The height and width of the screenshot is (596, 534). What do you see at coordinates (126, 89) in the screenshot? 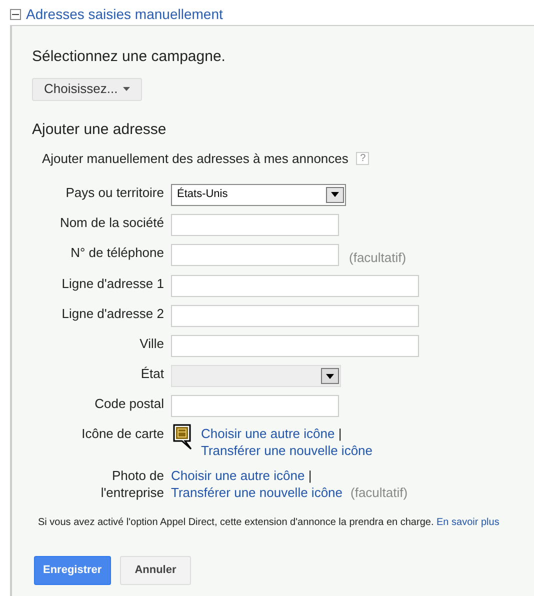
I see `dropdown-arrow-icon` at bounding box center [126, 89].